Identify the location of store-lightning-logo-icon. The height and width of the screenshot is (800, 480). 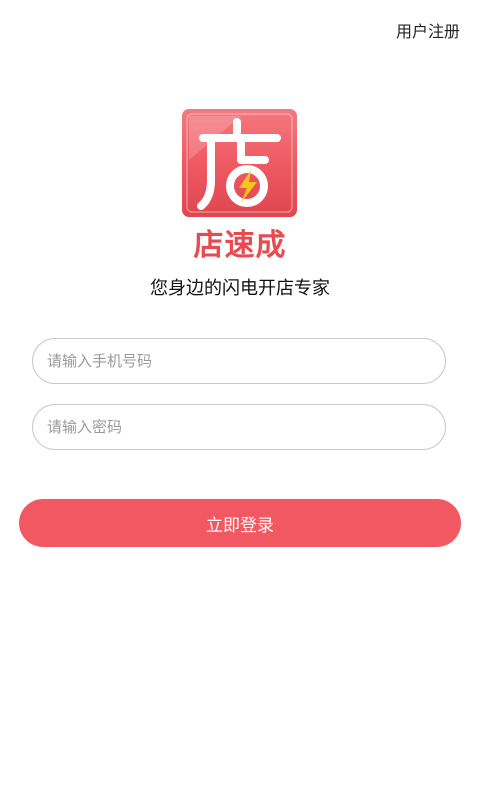
(239, 163).